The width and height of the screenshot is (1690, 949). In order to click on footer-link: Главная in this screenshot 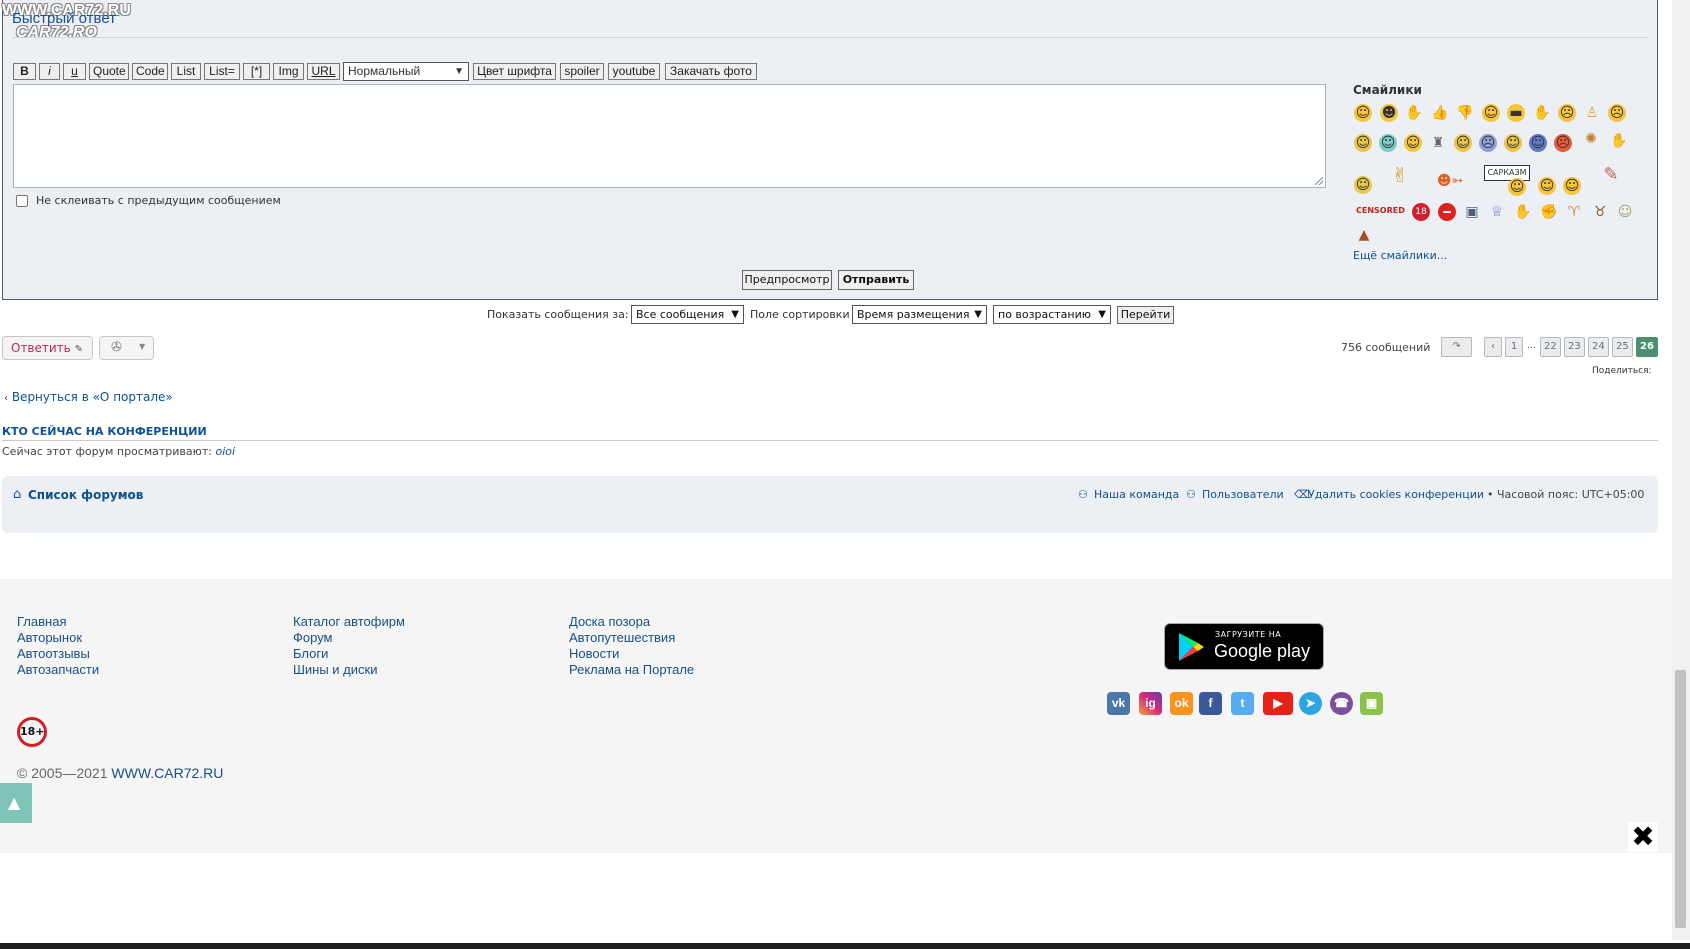, I will do `click(41, 621)`.